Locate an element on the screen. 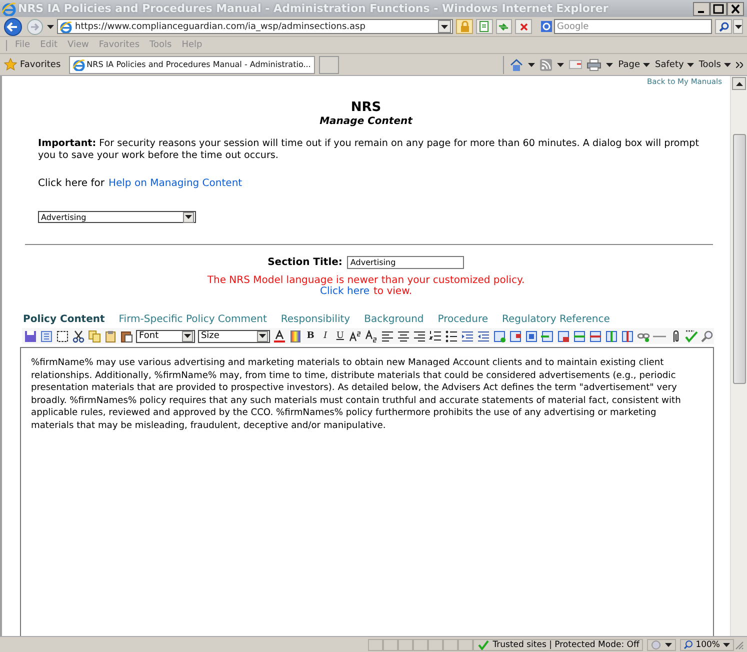 The width and height of the screenshot is (747, 652). favorites-button: Favorites is located at coordinates (34, 64).